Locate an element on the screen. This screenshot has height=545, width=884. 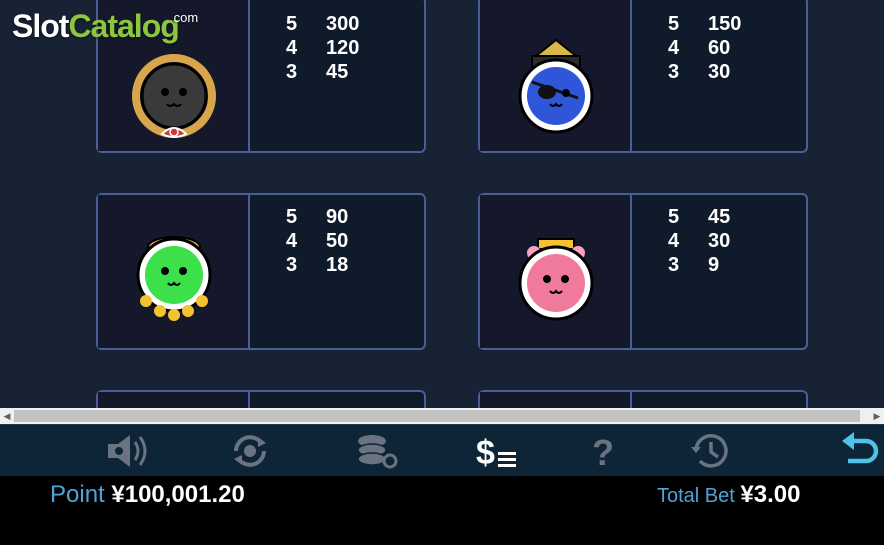
logo-suffix: .com is located at coordinates (184, 17).